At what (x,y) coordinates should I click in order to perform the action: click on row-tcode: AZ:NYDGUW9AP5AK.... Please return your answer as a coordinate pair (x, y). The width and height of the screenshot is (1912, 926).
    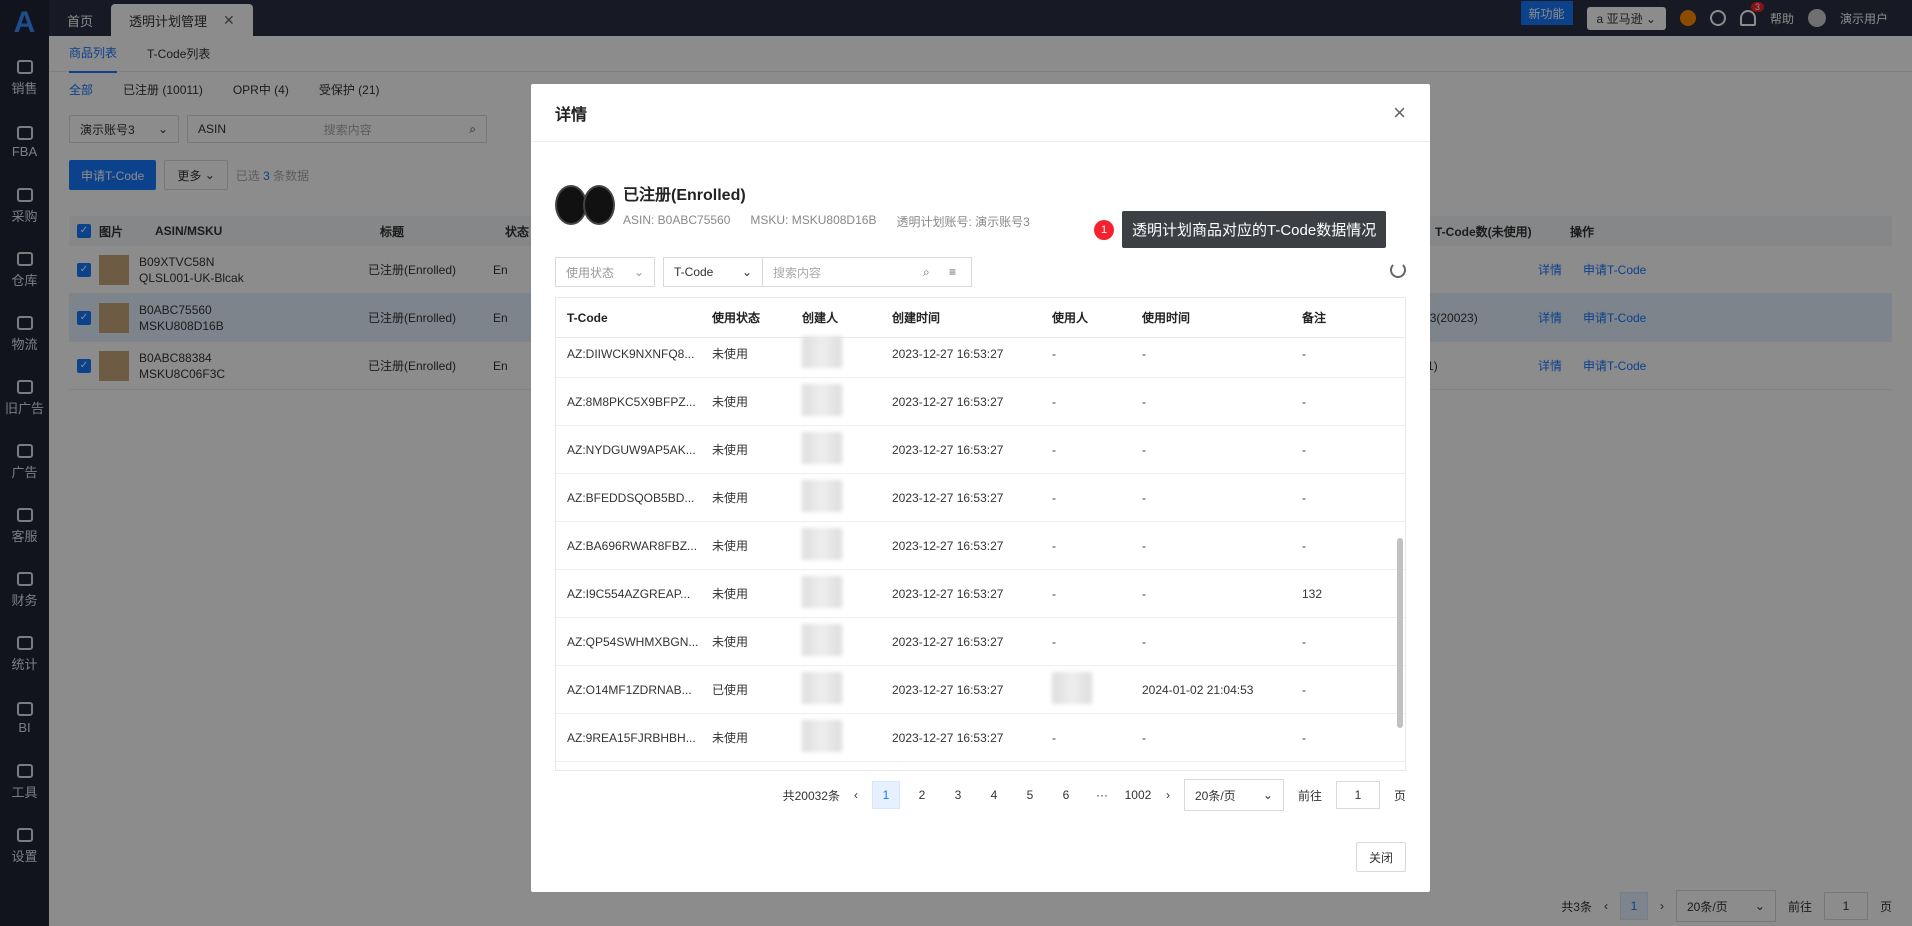
    Looking at the image, I should click on (631, 449).